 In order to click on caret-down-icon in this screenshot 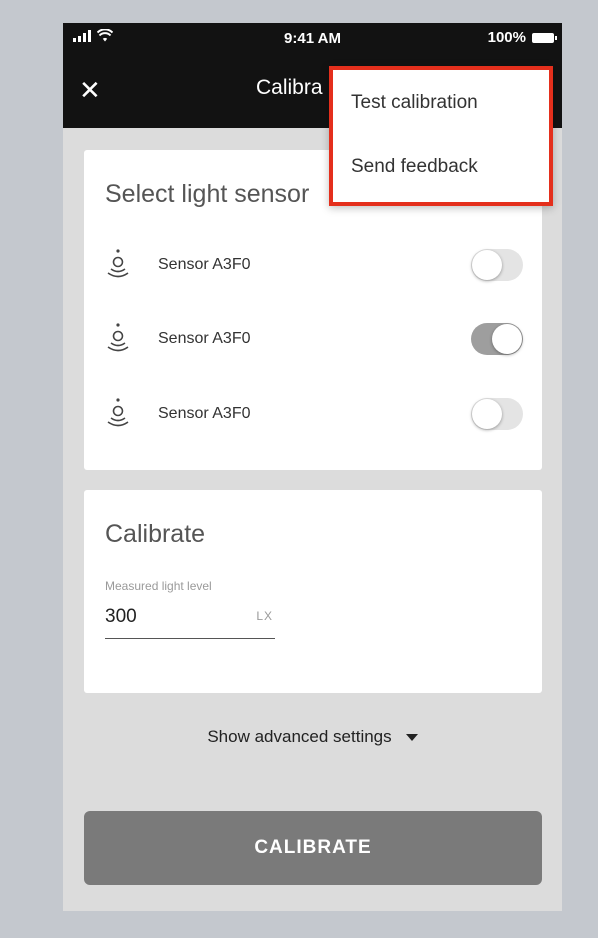, I will do `click(411, 738)`.